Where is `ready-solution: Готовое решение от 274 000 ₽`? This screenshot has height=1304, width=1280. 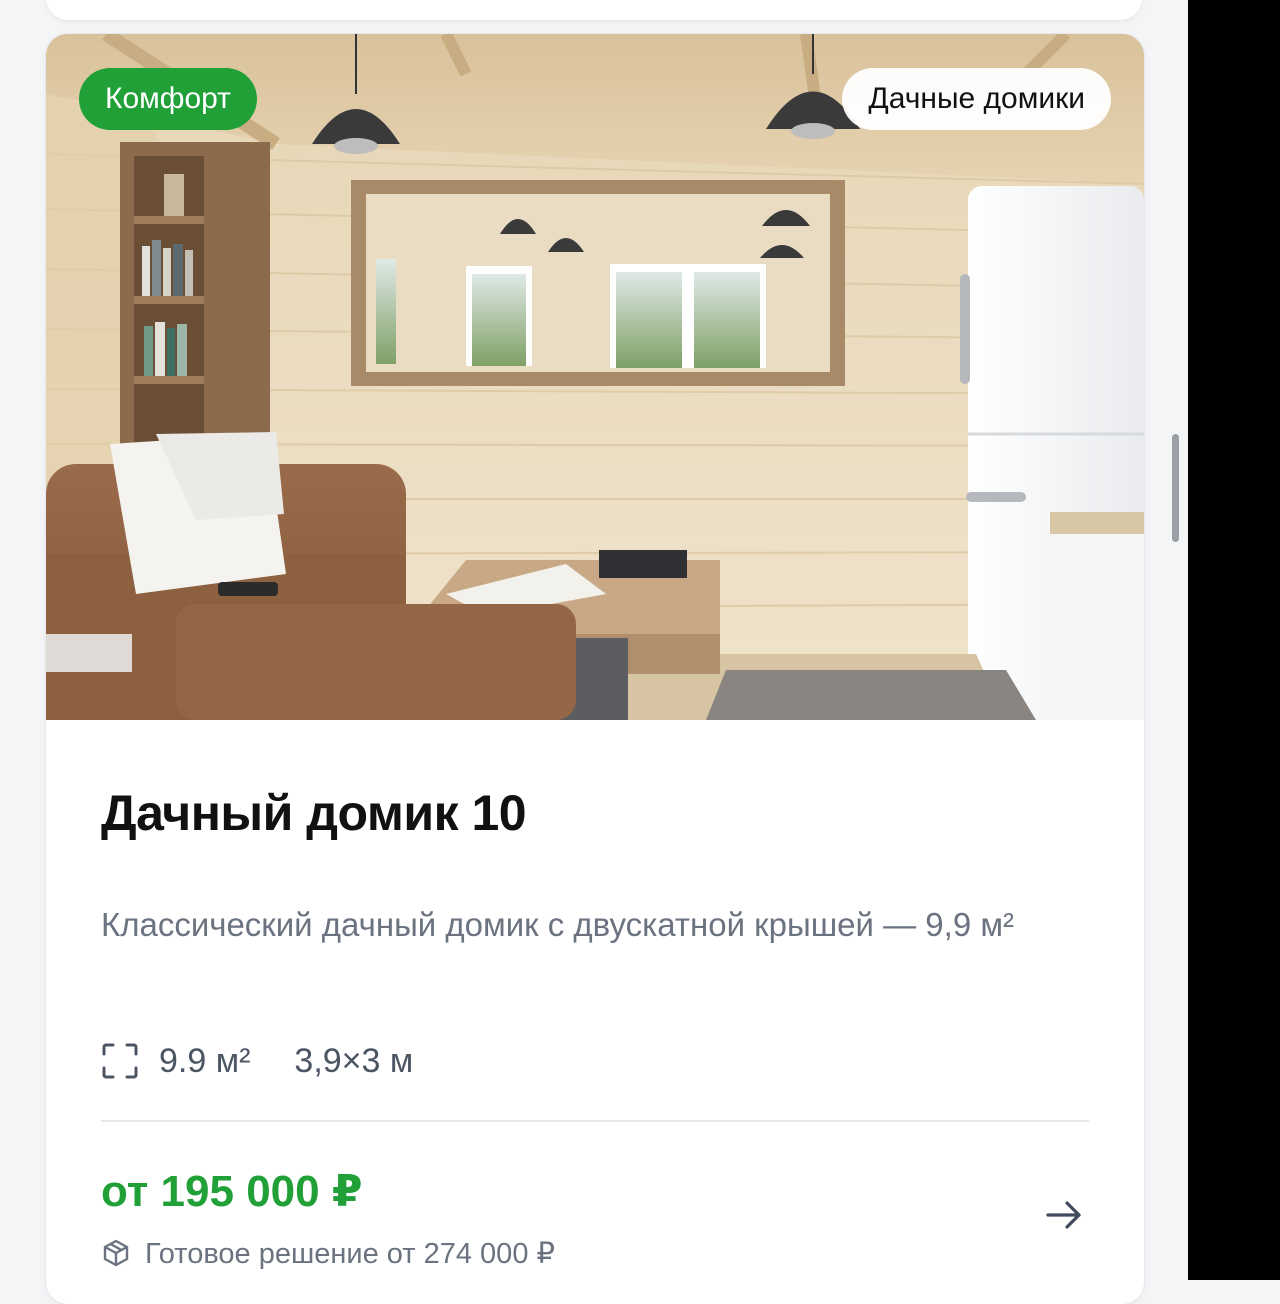
ready-solution: Готовое решение от 274 000 ₽ is located at coordinates (328, 1253).